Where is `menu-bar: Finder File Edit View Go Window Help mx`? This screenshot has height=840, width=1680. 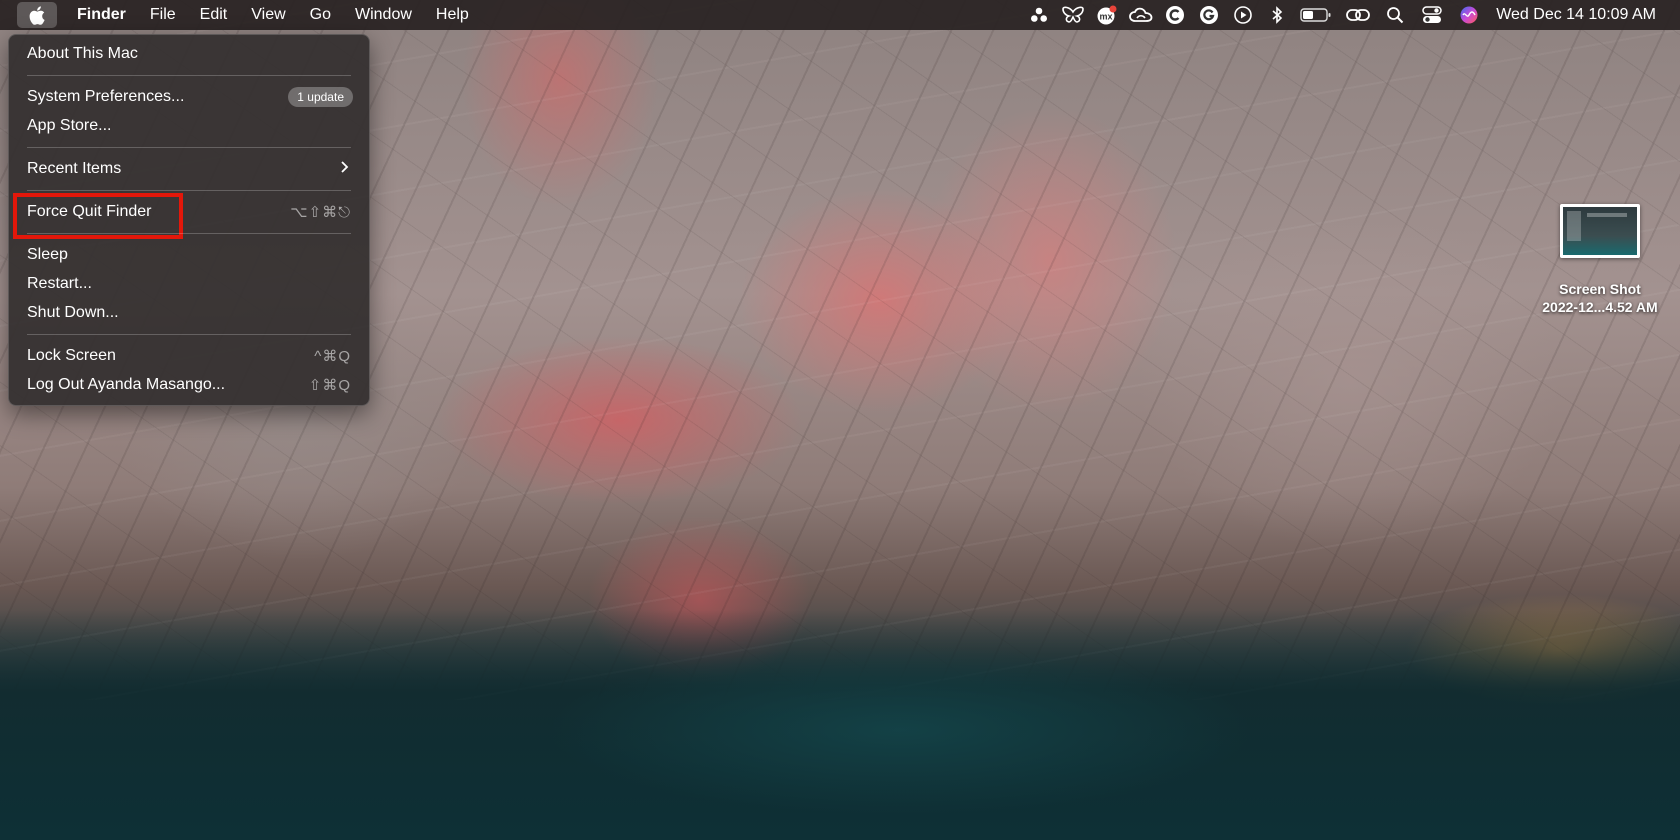 menu-bar: Finder File Edit View Go Window Help mx is located at coordinates (840, 15).